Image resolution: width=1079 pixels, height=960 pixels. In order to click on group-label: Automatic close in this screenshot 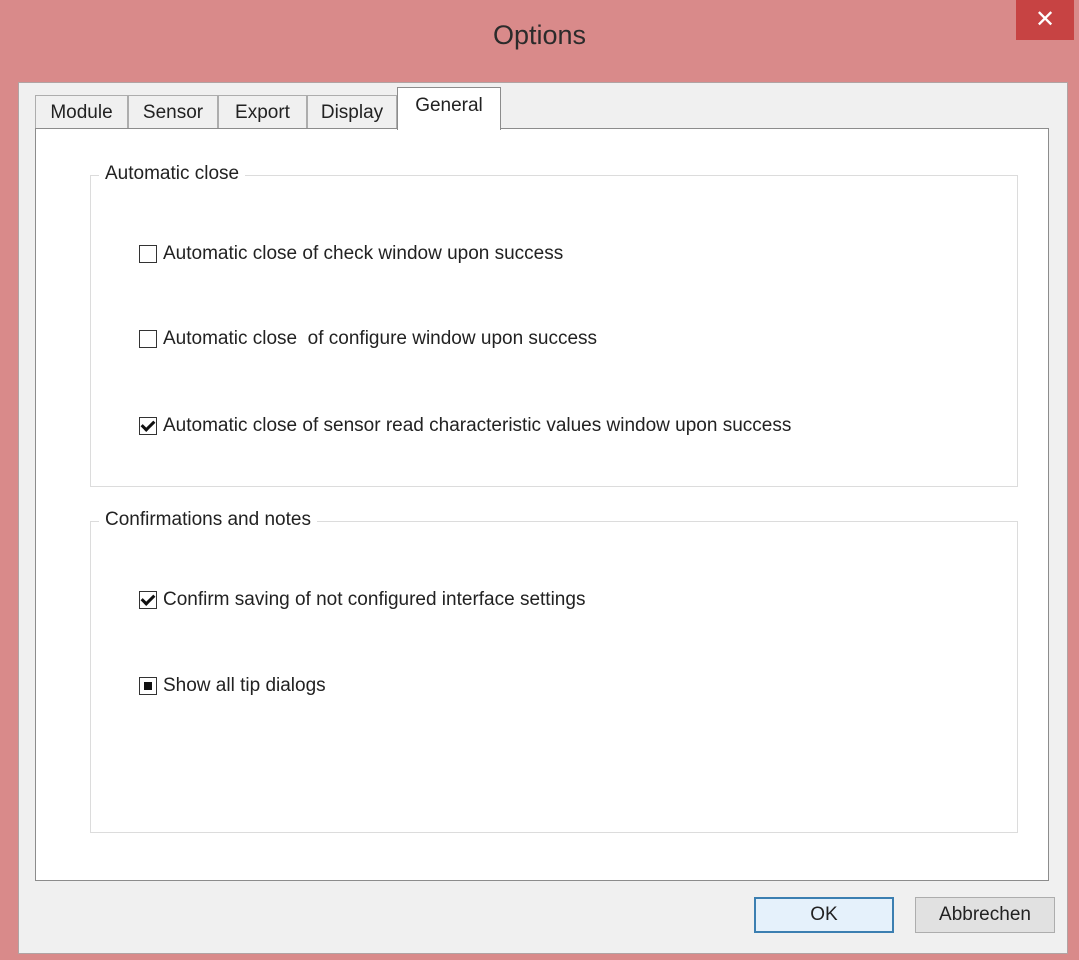, I will do `click(172, 174)`.